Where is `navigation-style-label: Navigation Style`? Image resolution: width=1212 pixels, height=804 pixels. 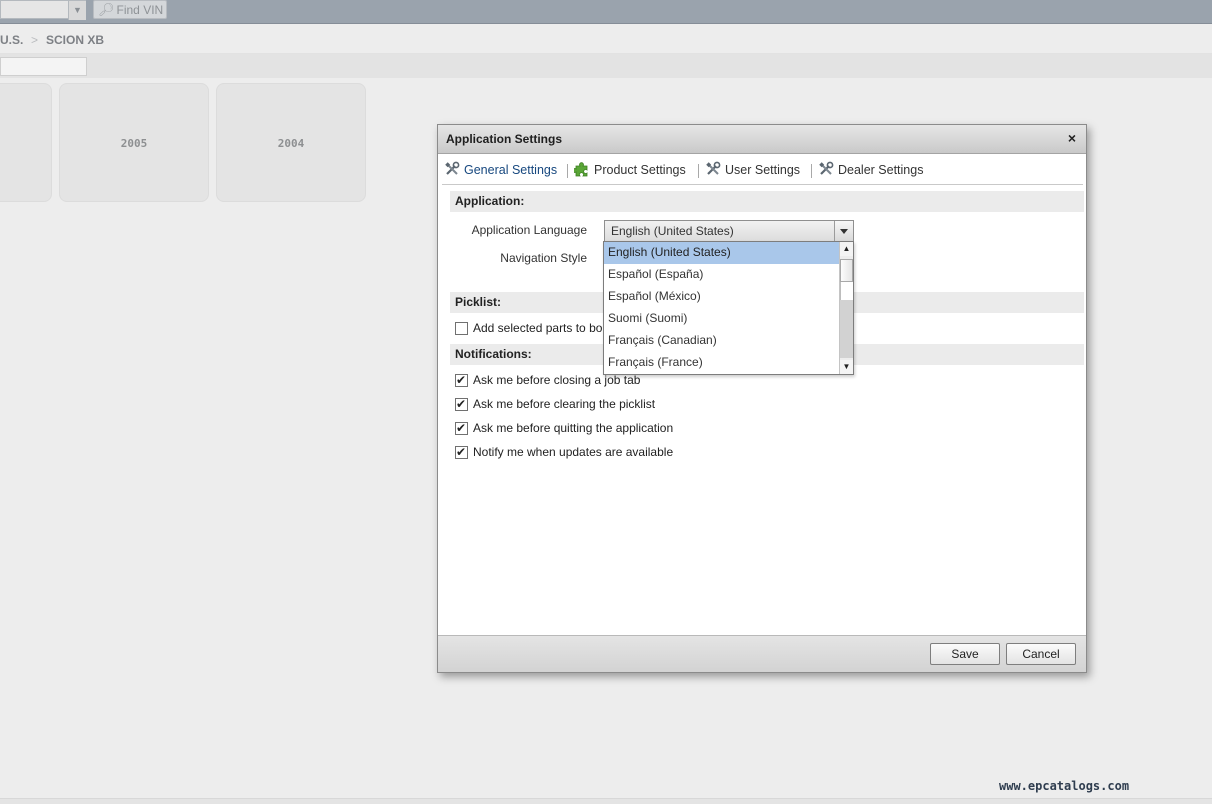
navigation-style-label: Navigation Style is located at coordinates (543, 258).